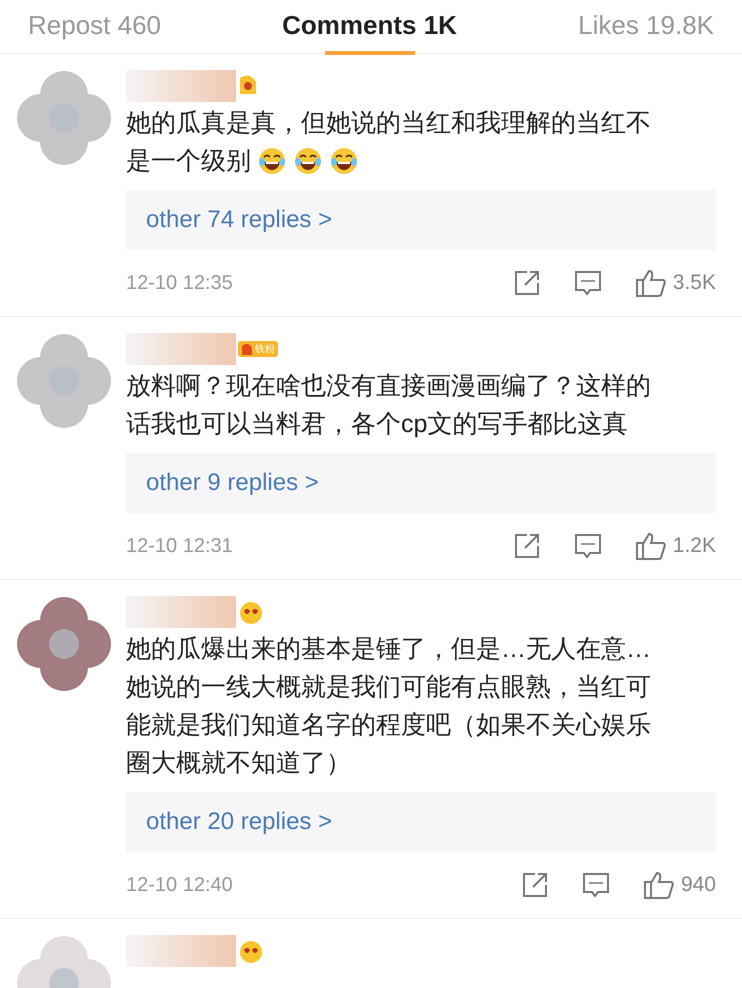 The image size is (742, 988). What do you see at coordinates (698, 885) in the screenshot?
I see `like-count: 940` at bounding box center [698, 885].